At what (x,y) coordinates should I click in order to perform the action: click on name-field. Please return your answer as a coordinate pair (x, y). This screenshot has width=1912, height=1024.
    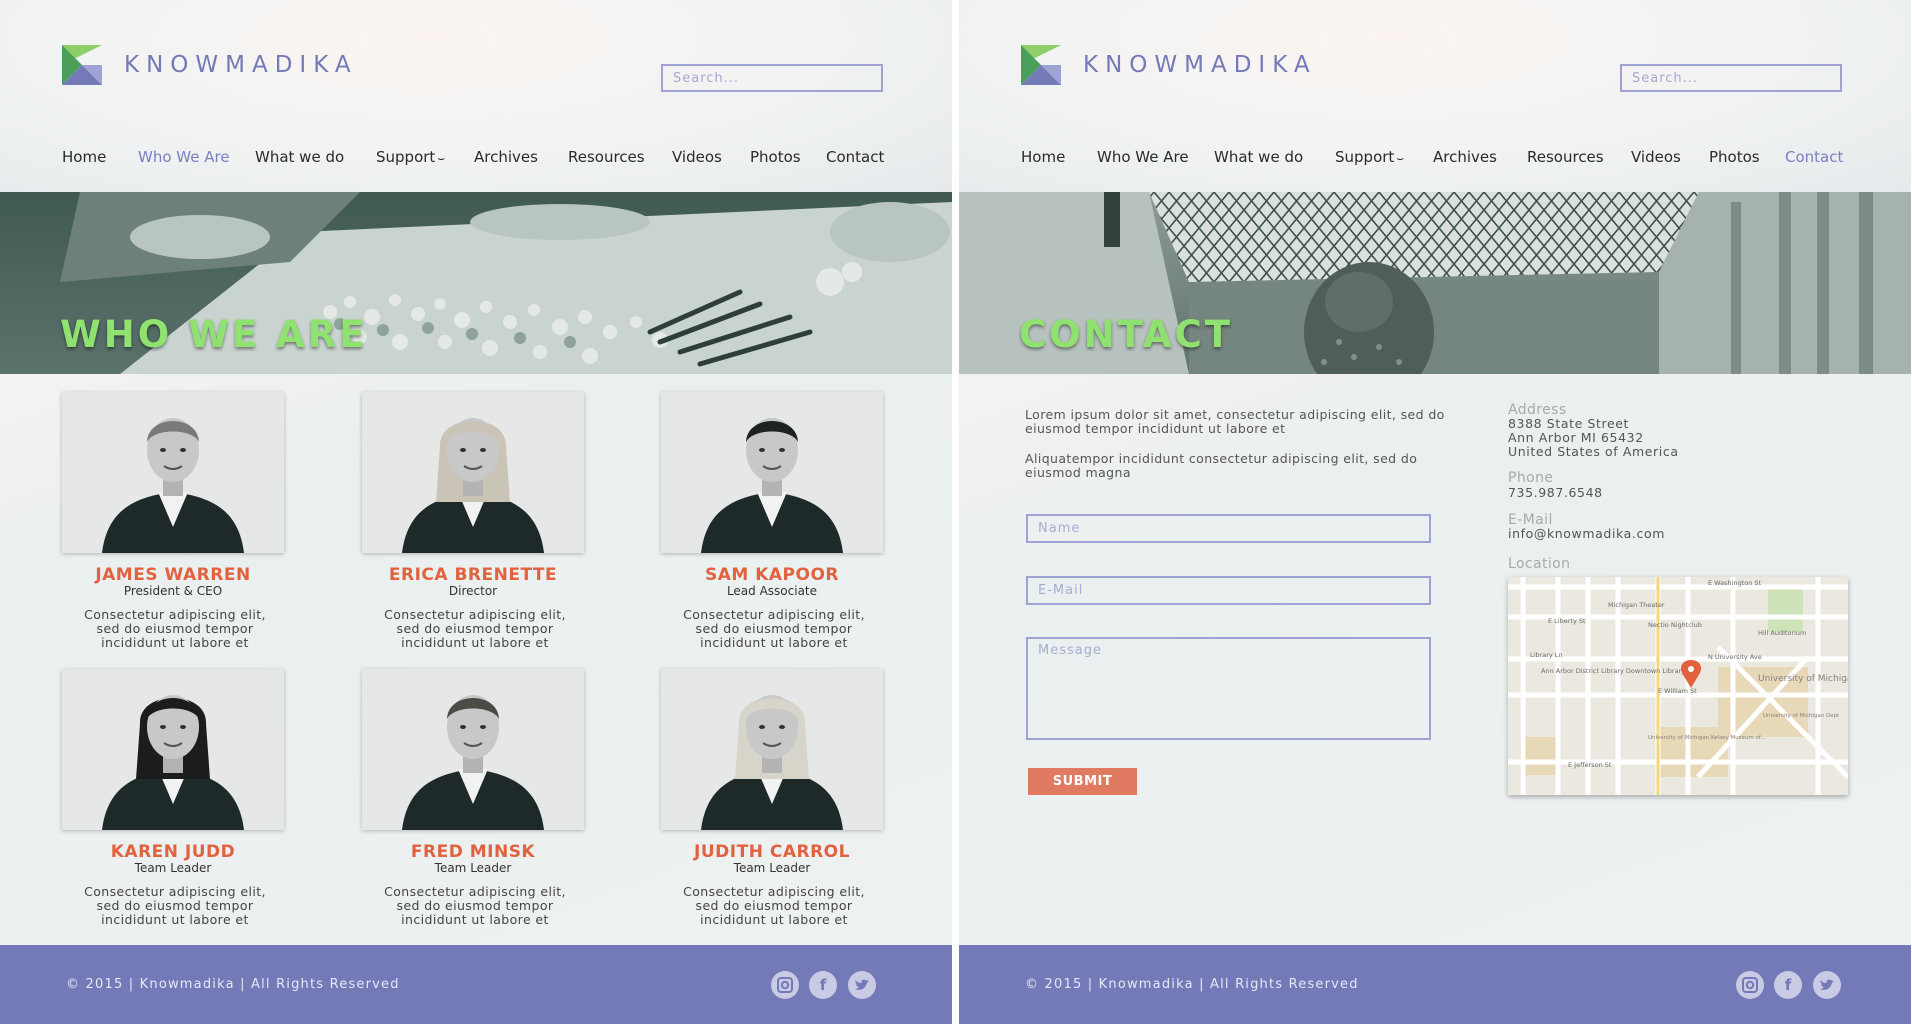
    Looking at the image, I should click on (1228, 528).